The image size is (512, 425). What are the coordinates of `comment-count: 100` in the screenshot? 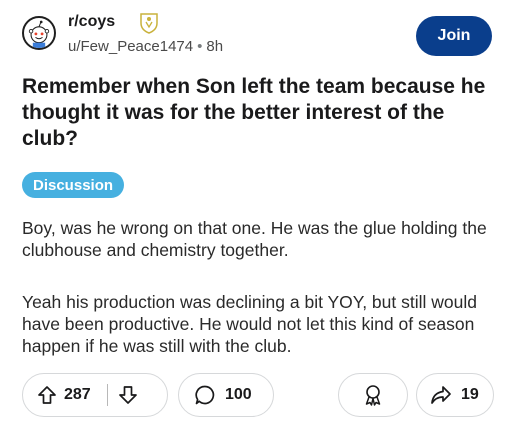 It's located at (238, 394).